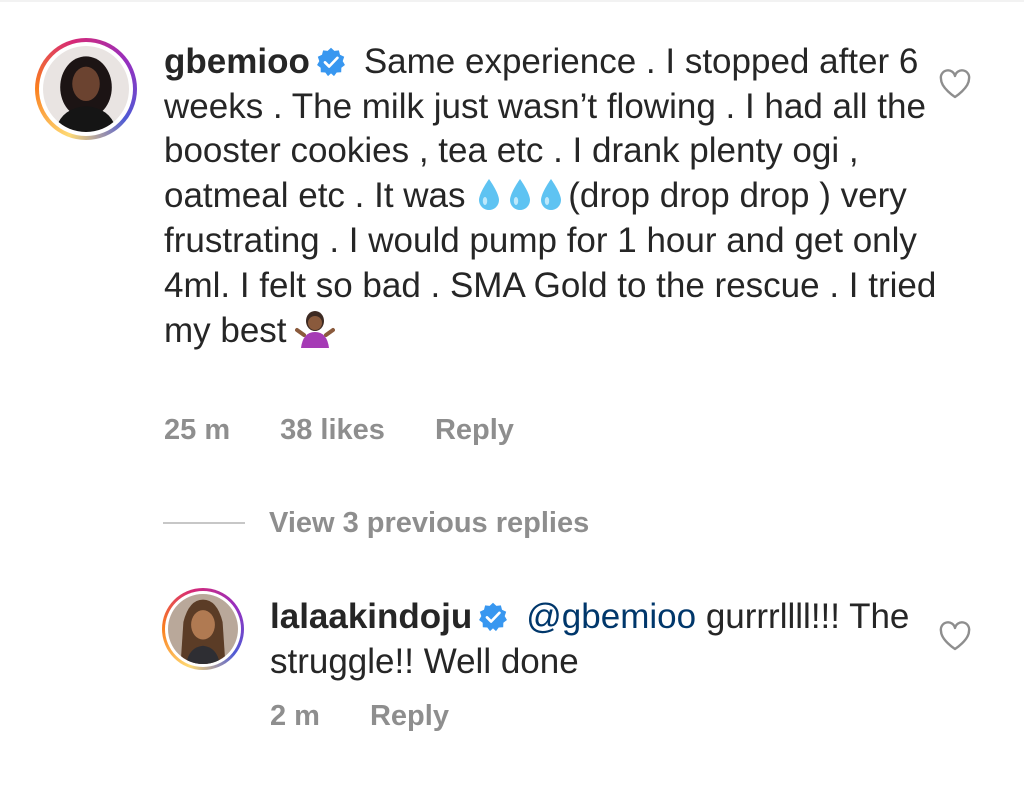 The width and height of the screenshot is (1024, 785). I want to click on reply-username: lalaakindoju, so click(371, 616).